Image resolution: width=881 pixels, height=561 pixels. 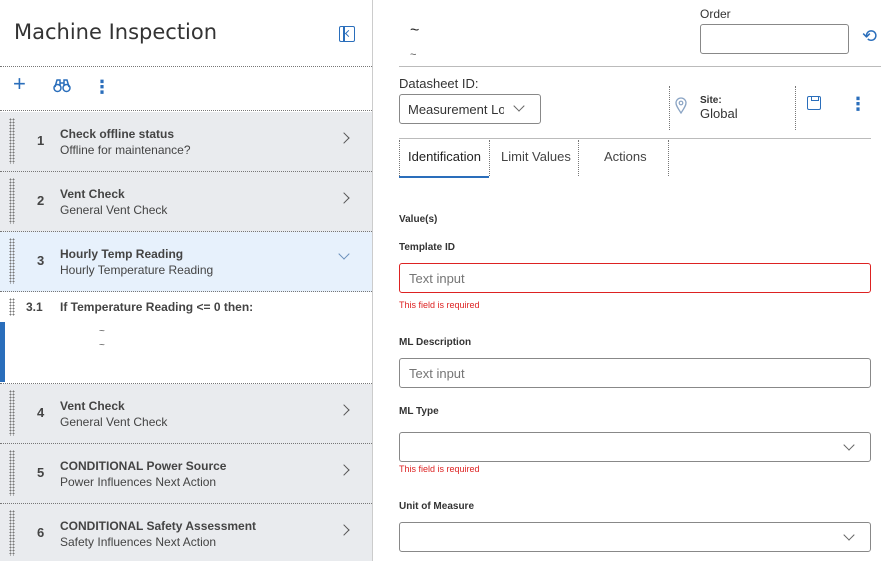 What do you see at coordinates (372, 280) in the screenshot?
I see `panel-divider` at bounding box center [372, 280].